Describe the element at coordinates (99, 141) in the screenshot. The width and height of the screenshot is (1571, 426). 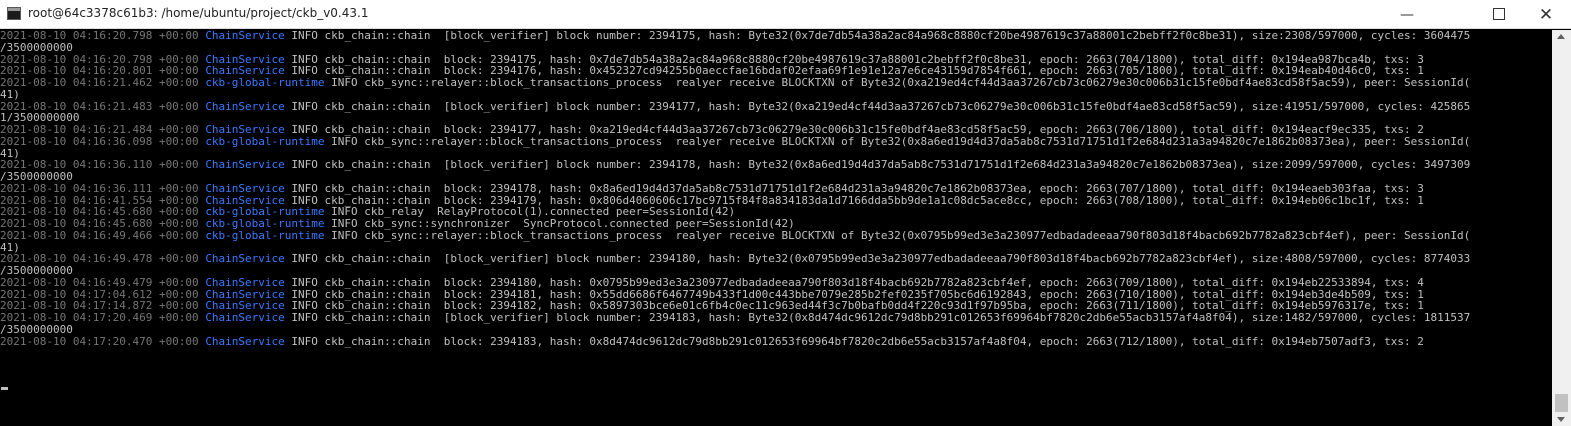
I see `log-timestamp: 2021-08-10 04:16:36.098 +00:00` at that location.